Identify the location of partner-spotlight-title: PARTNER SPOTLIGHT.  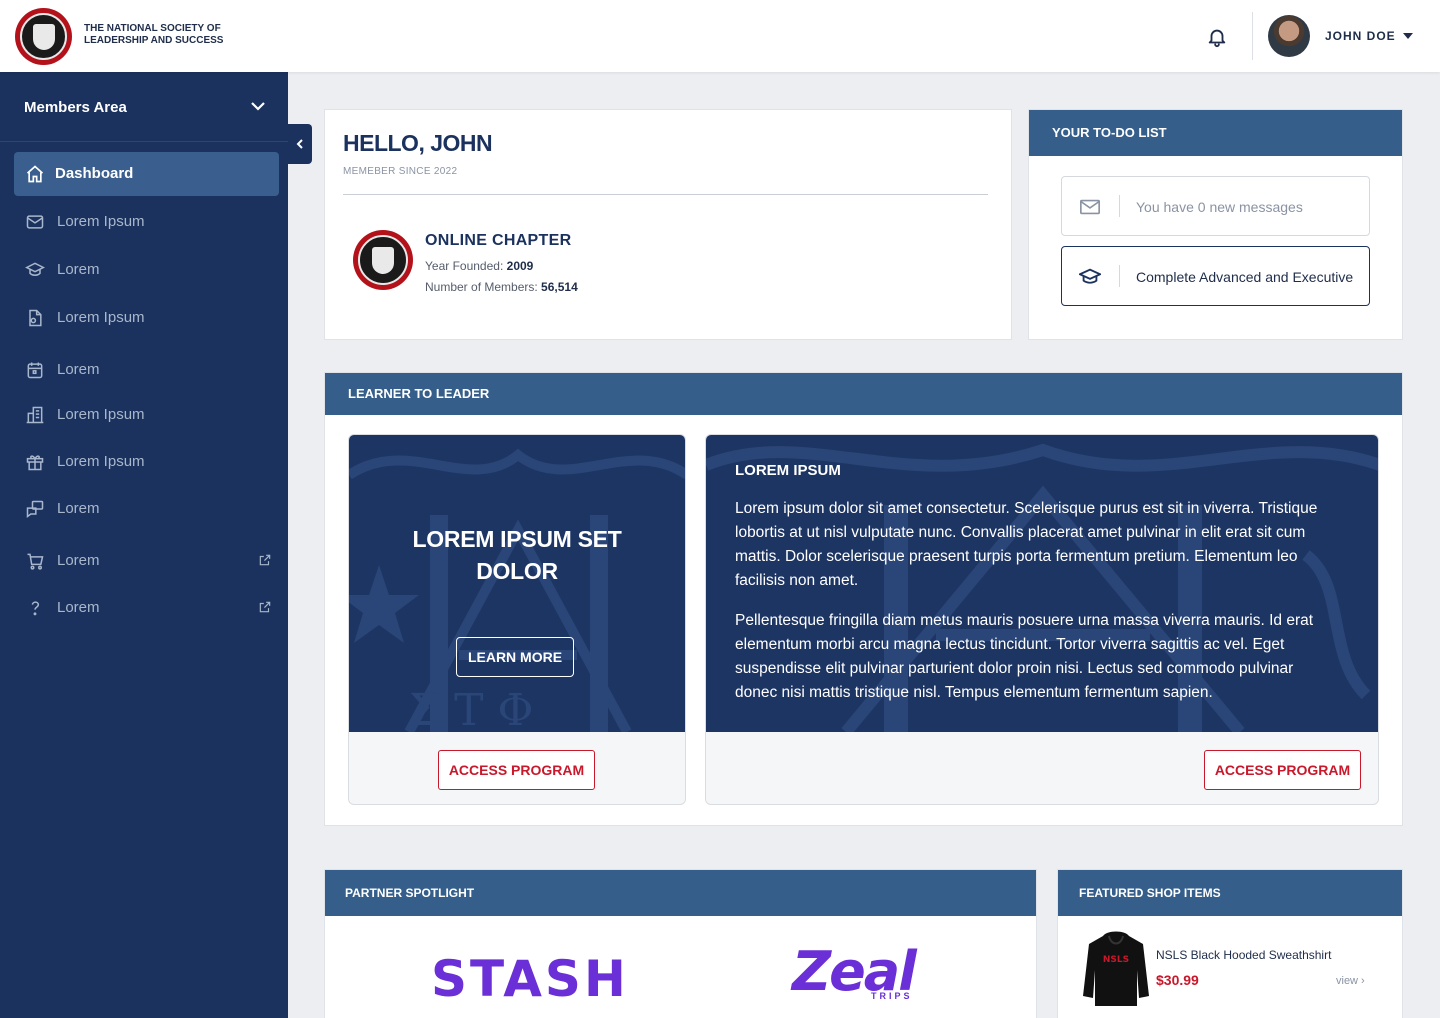
(680, 893).